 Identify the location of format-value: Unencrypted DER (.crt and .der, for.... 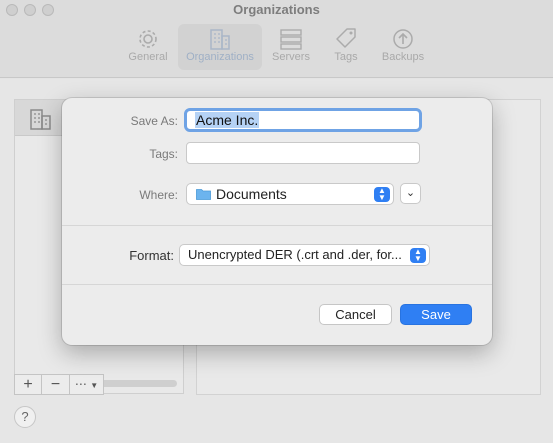
(295, 254).